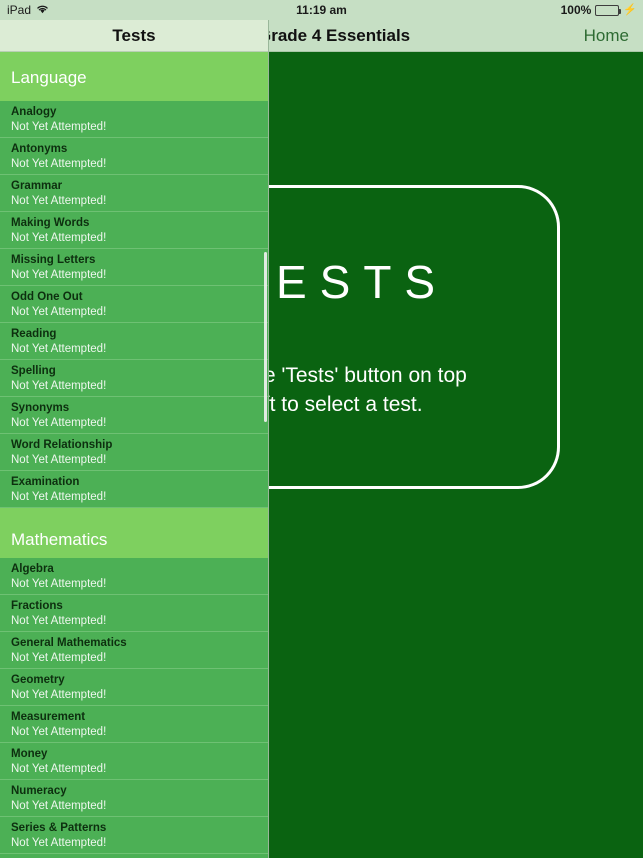 The image size is (643, 858). Describe the element at coordinates (134, 415) in the screenshot. I see `test-row: Synonyms Not Yet Attempted!` at that location.